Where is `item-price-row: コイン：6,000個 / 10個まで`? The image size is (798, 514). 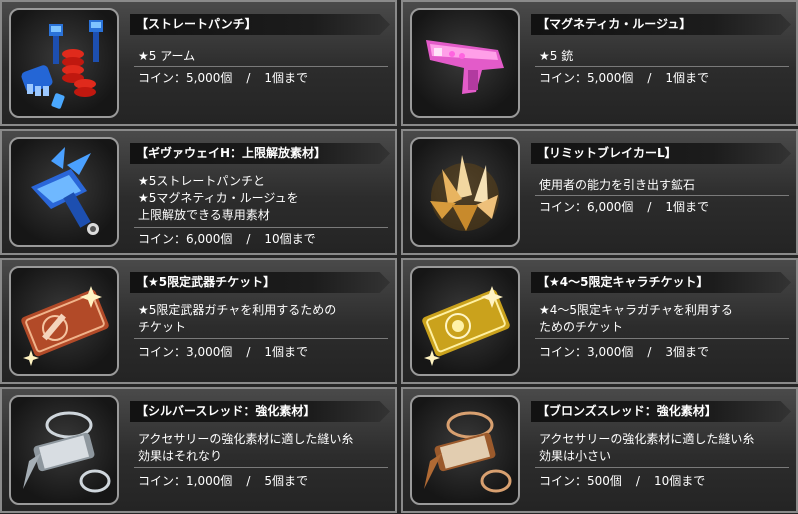
item-price-row: コイン：6,000個 / 10個まで is located at coordinates (227, 239).